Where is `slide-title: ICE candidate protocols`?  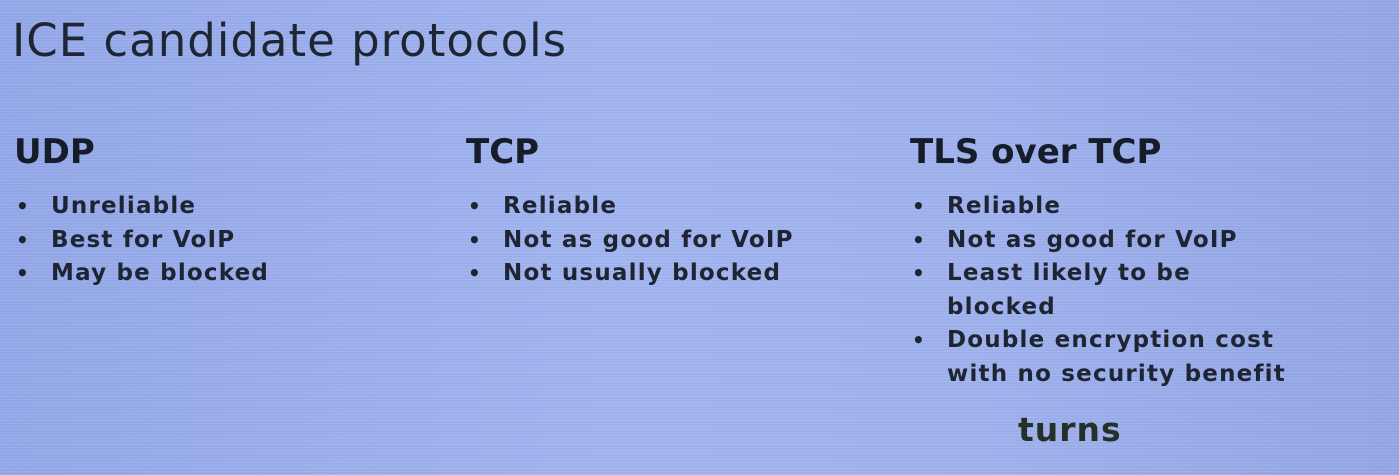 slide-title: ICE candidate protocols is located at coordinates (290, 40).